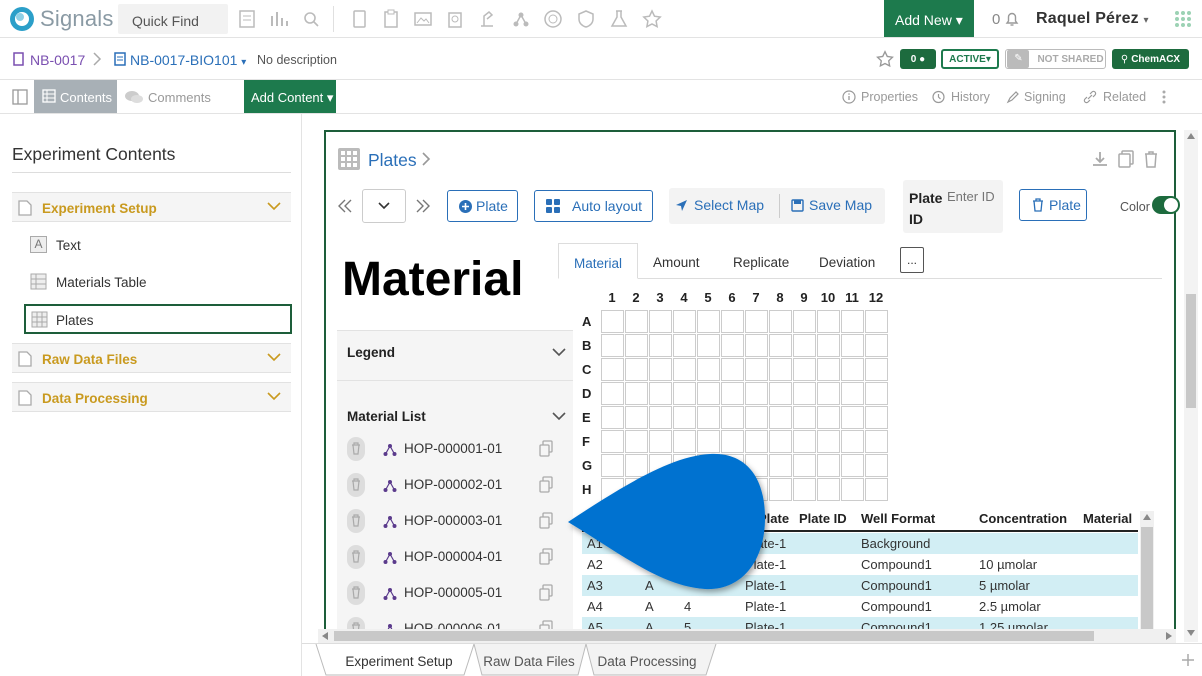  What do you see at coordinates (423, 19) in the screenshot?
I see `image-icon` at bounding box center [423, 19].